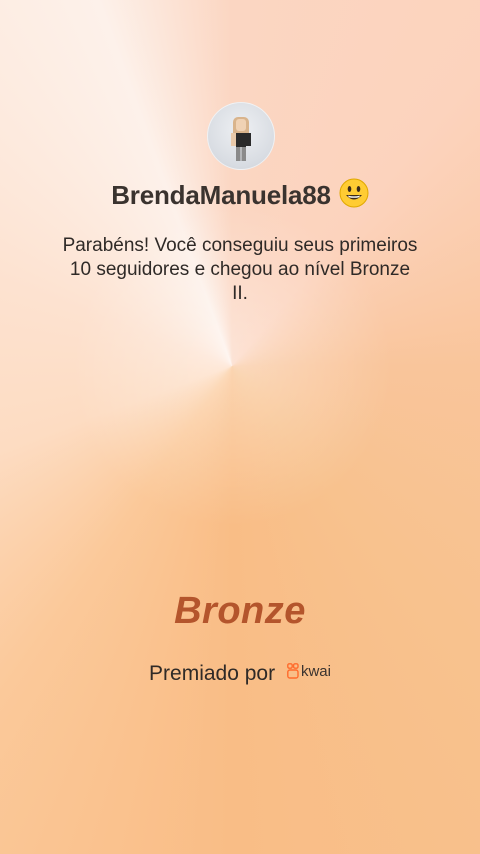 The width and height of the screenshot is (480, 854). Describe the element at coordinates (354, 196) in the screenshot. I see `grinning-face-icon` at that location.